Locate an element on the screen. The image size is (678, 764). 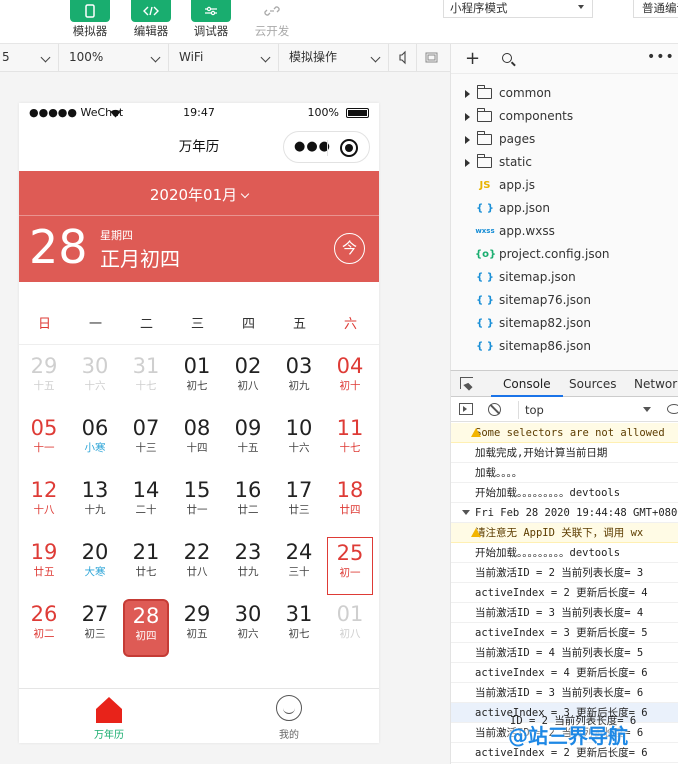
folder-item: components is located at coordinates (564, 116).